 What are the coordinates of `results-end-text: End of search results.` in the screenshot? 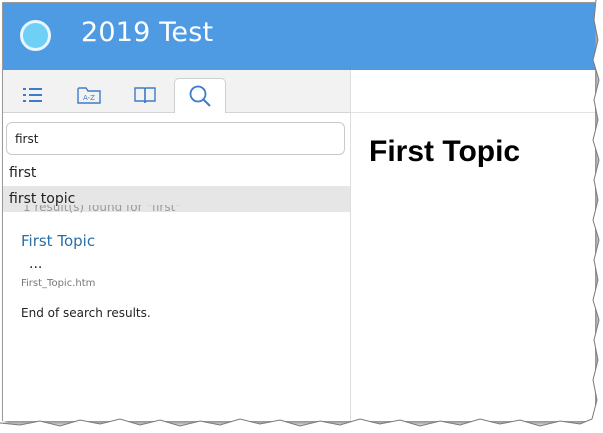 It's located at (86, 313).